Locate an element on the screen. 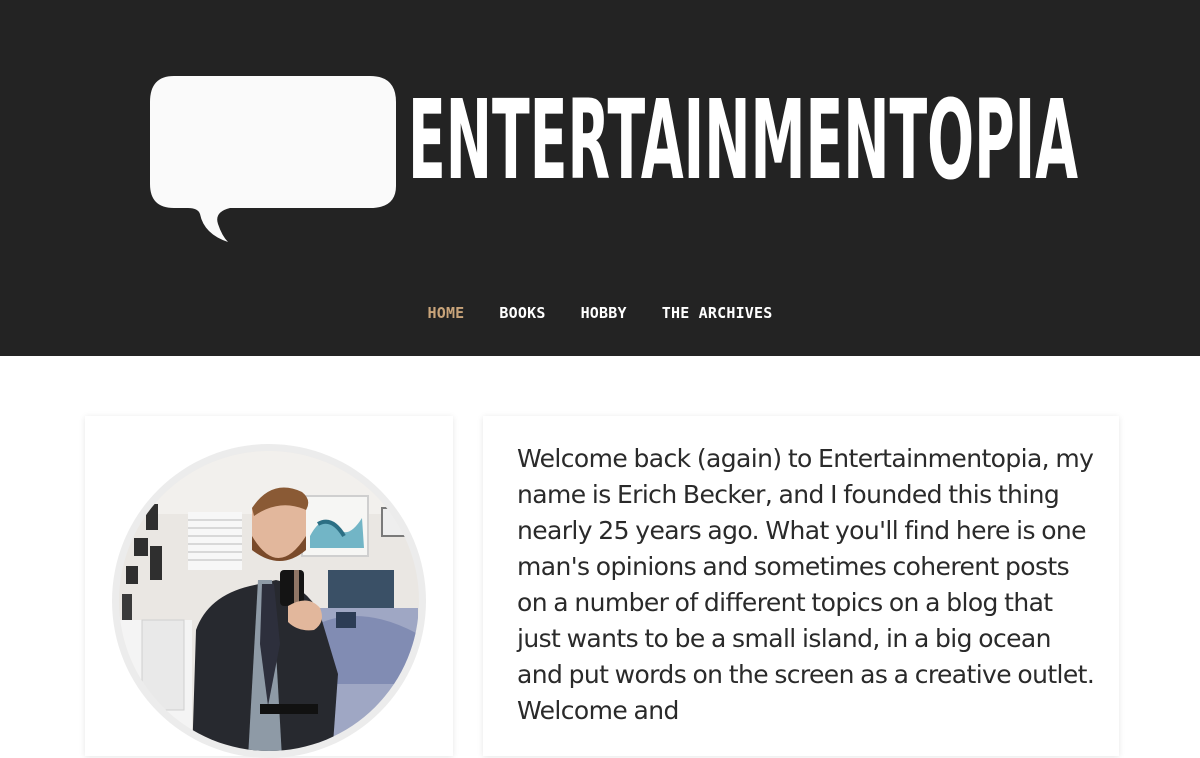  nav-item-hobby: HOBBY is located at coordinates (604, 313).